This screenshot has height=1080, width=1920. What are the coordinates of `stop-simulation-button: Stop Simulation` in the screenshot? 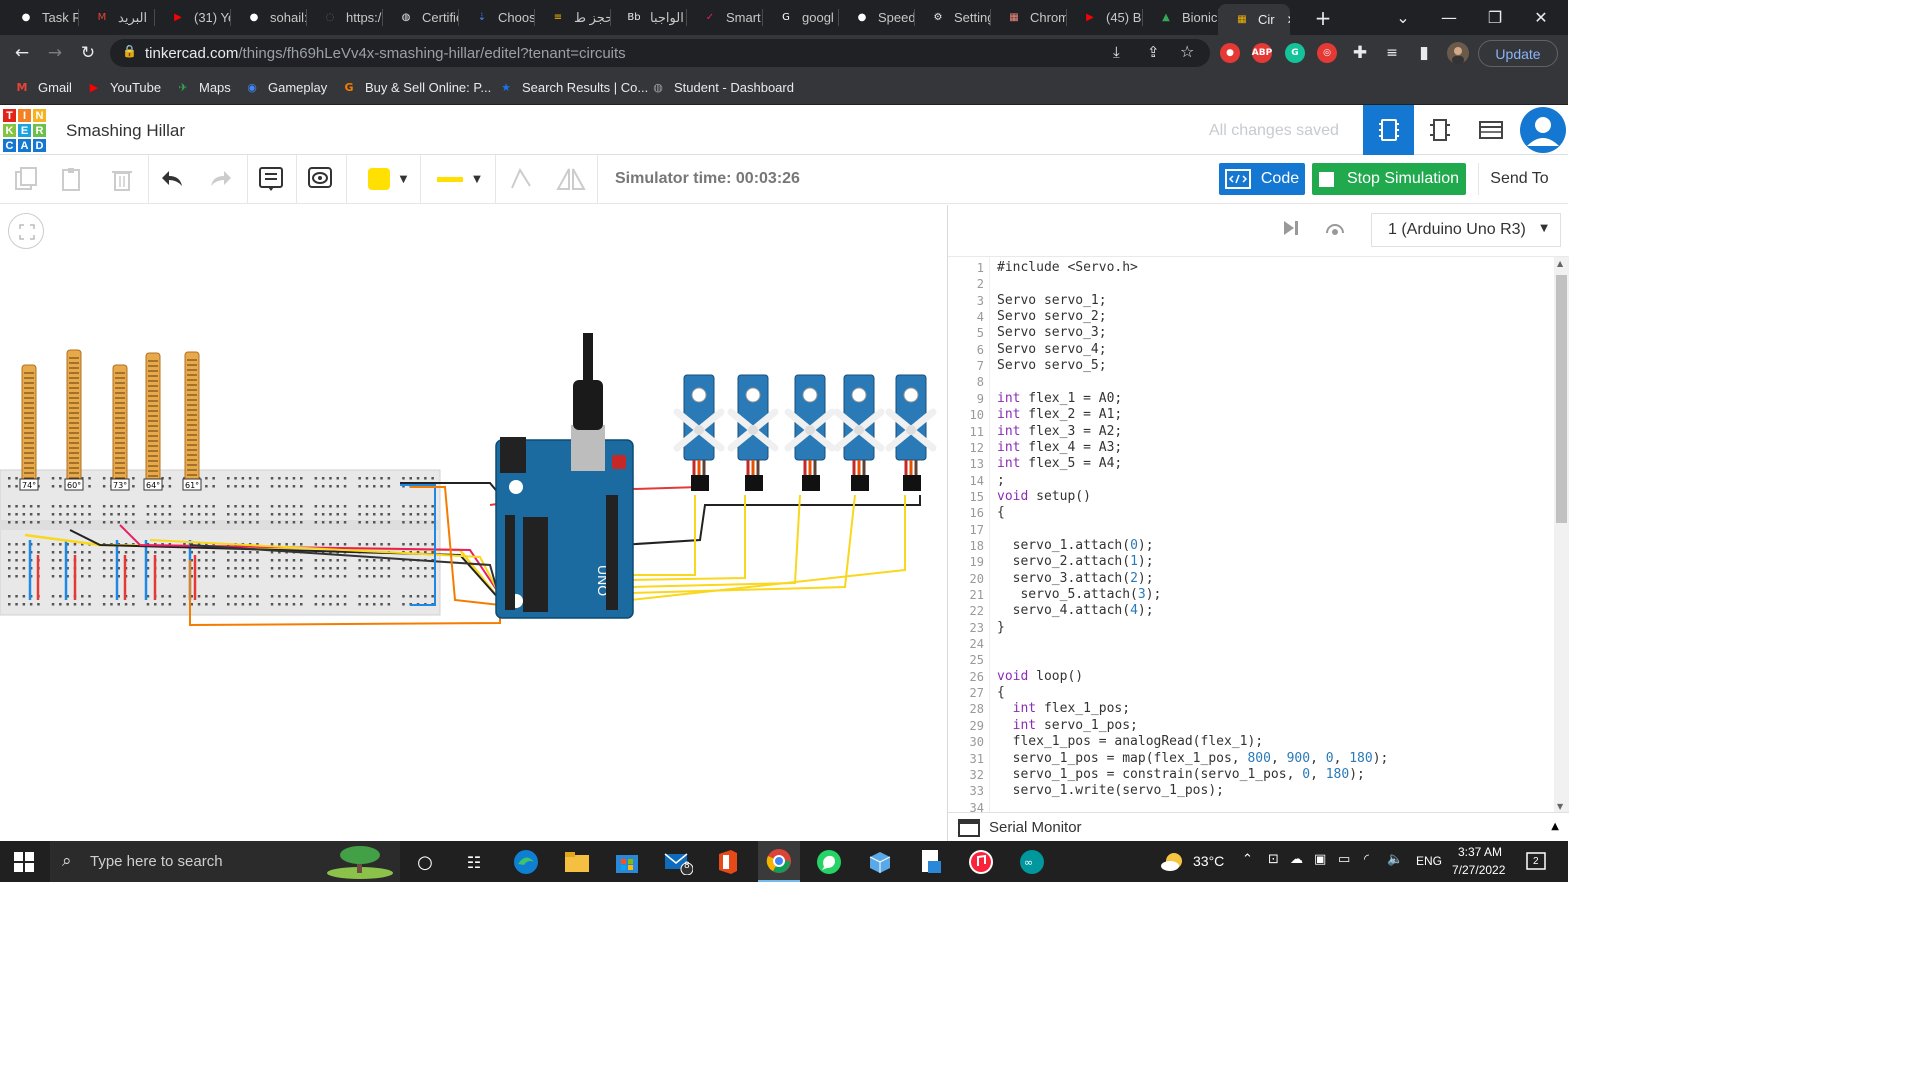 It's located at (1389, 179).